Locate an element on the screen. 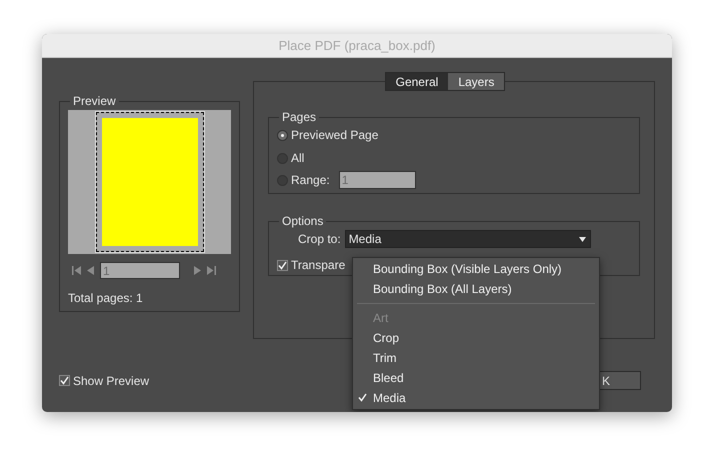 The height and width of the screenshot is (463, 714). menu-item: Bounding Box (Visible Layers Only) is located at coordinates (476, 269).